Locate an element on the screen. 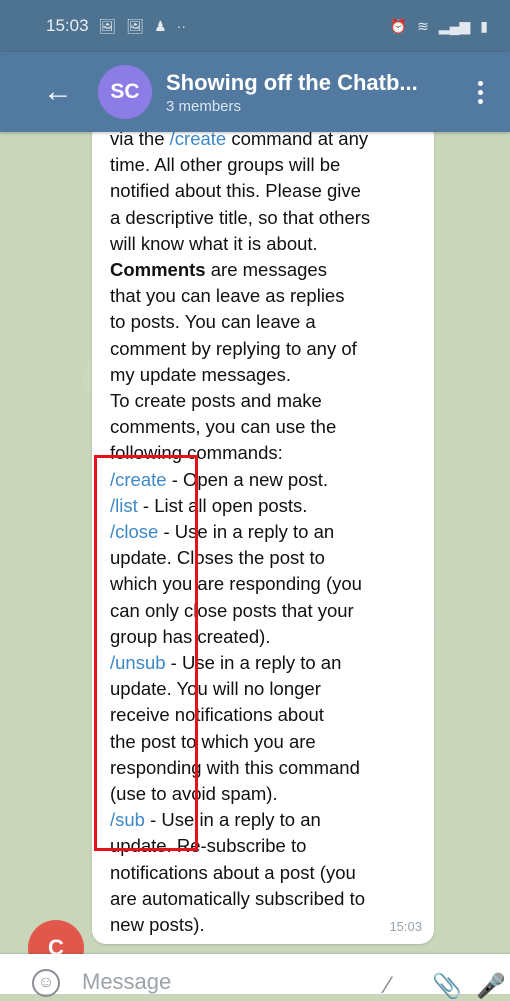  message-line: that you can leave as replies is located at coordinates (270, 296).